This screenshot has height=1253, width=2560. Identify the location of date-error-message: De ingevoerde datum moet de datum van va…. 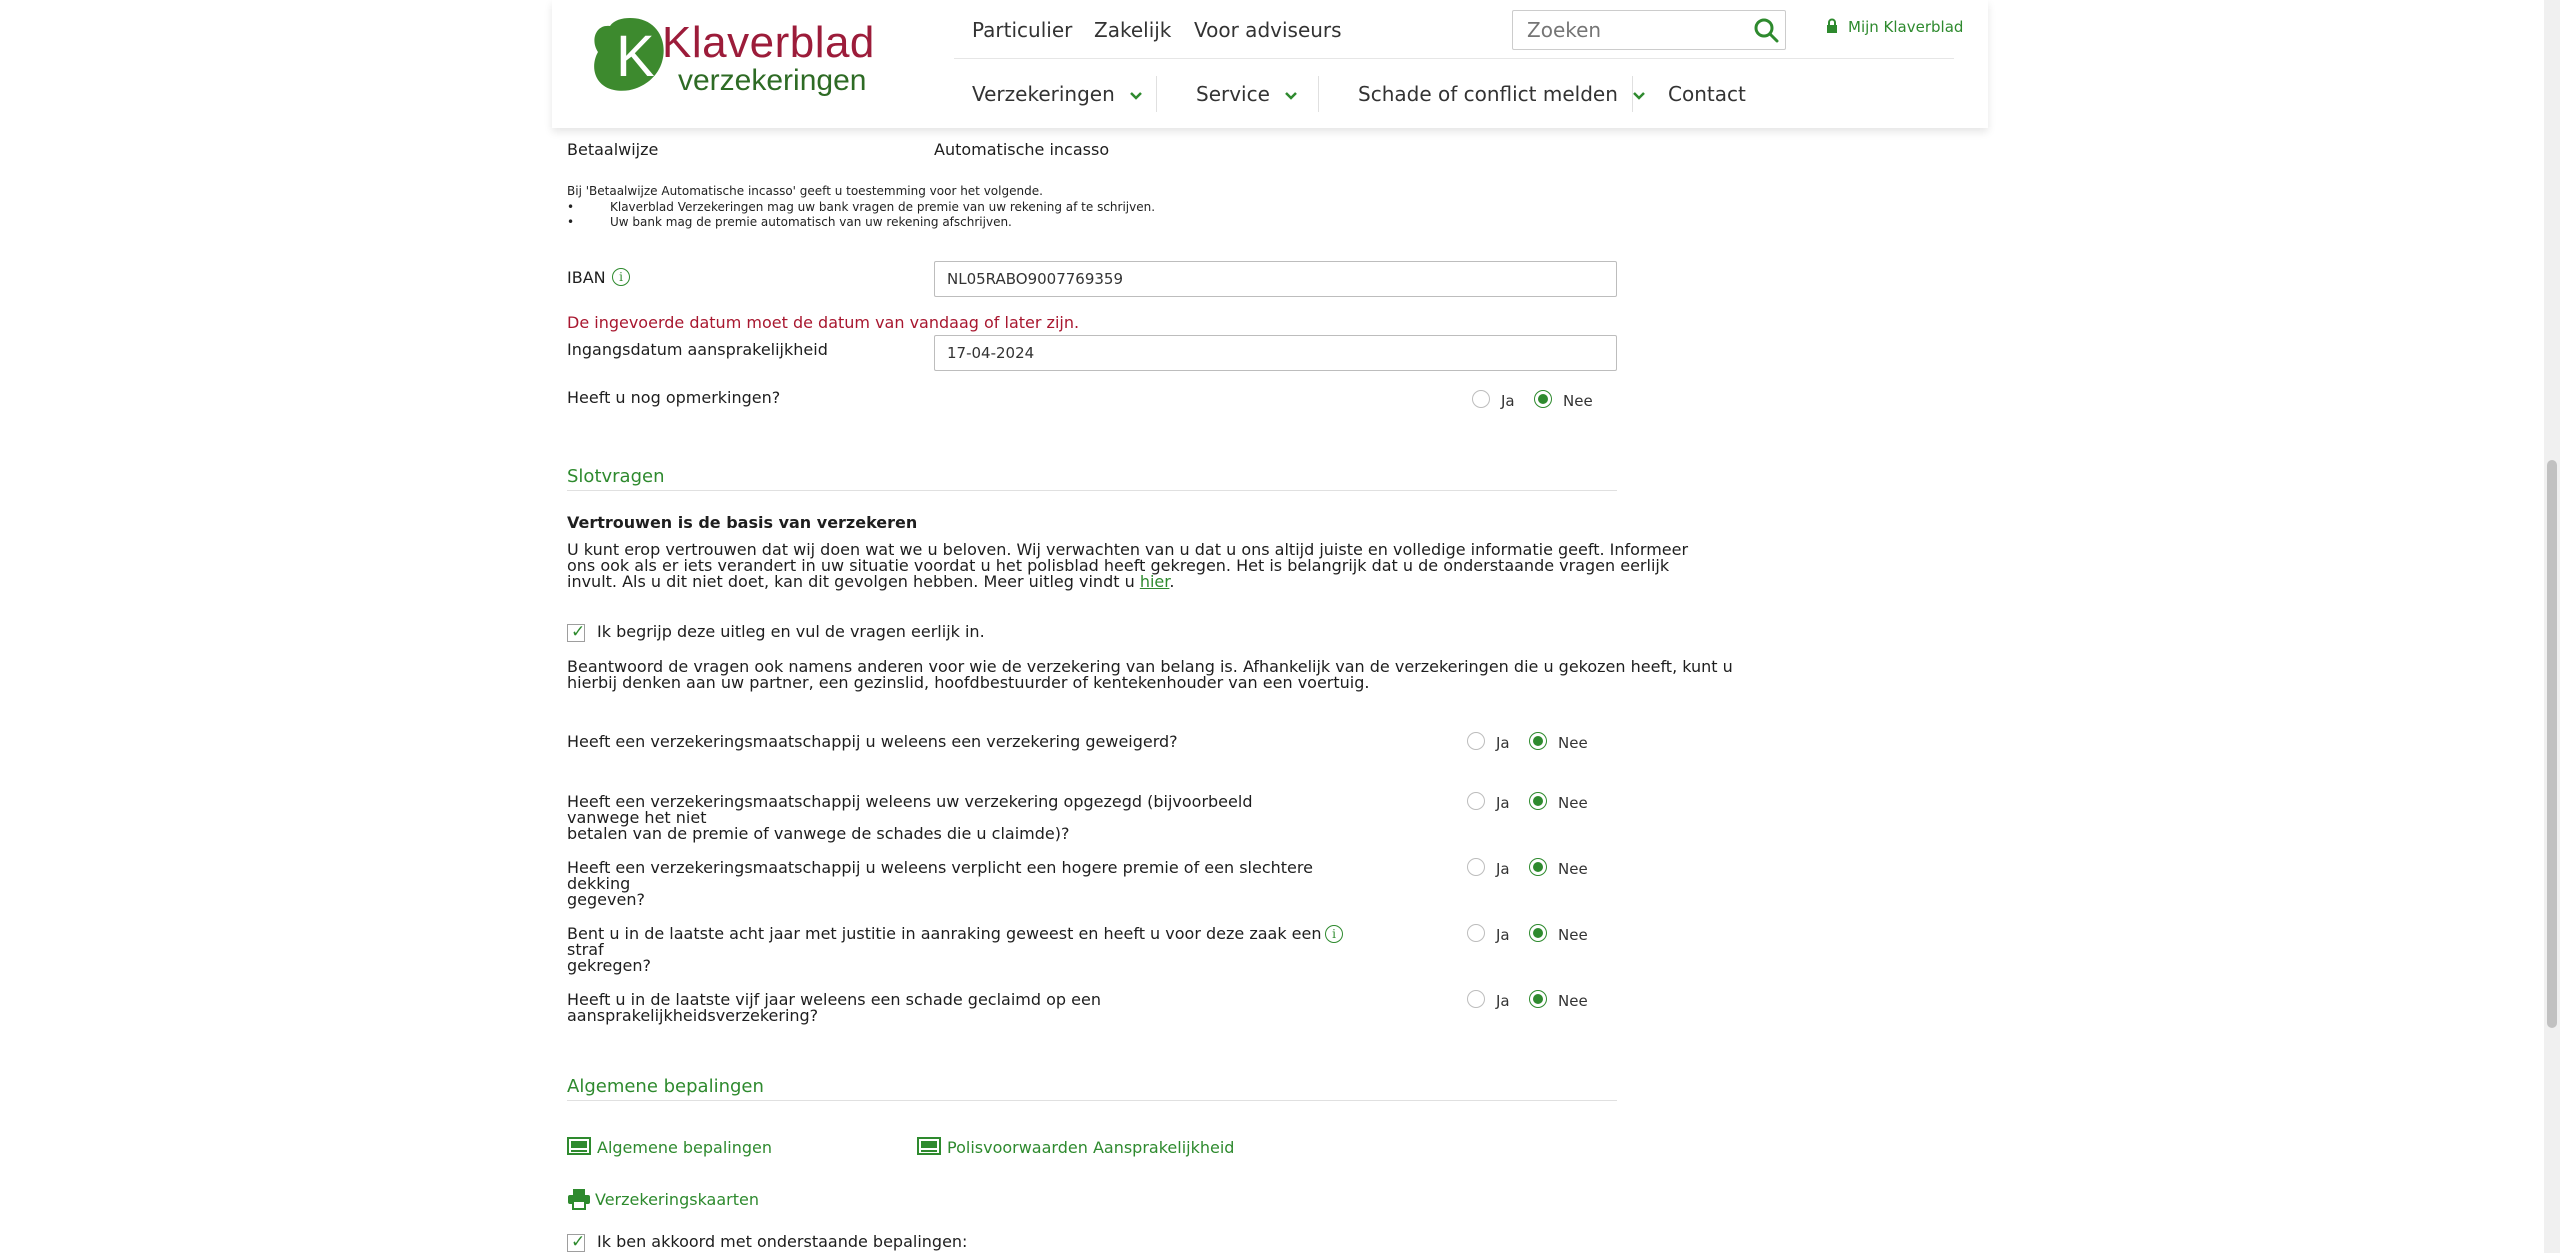
(823, 322).